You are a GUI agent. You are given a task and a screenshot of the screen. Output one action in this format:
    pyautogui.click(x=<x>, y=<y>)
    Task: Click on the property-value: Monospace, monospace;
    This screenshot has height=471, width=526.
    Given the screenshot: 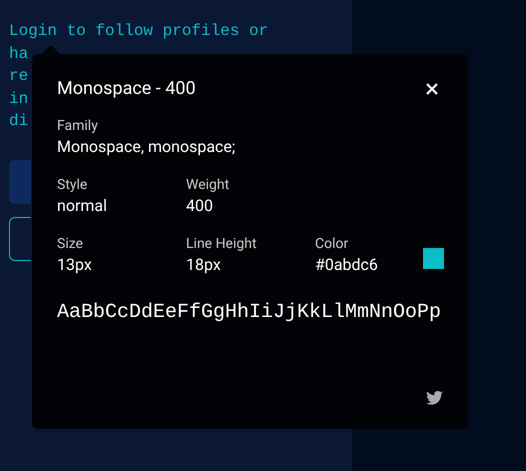 What is the action you would take?
    pyautogui.click(x=146, y=146)
    